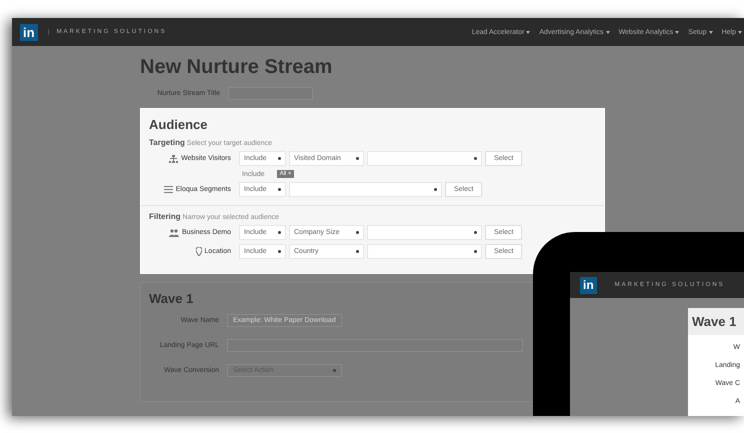 This screenshot has width=744, height=433. What do you see at coordinates (173, 232) in the screenshot?
I see `people-icon` at bounding box center [173, 232].